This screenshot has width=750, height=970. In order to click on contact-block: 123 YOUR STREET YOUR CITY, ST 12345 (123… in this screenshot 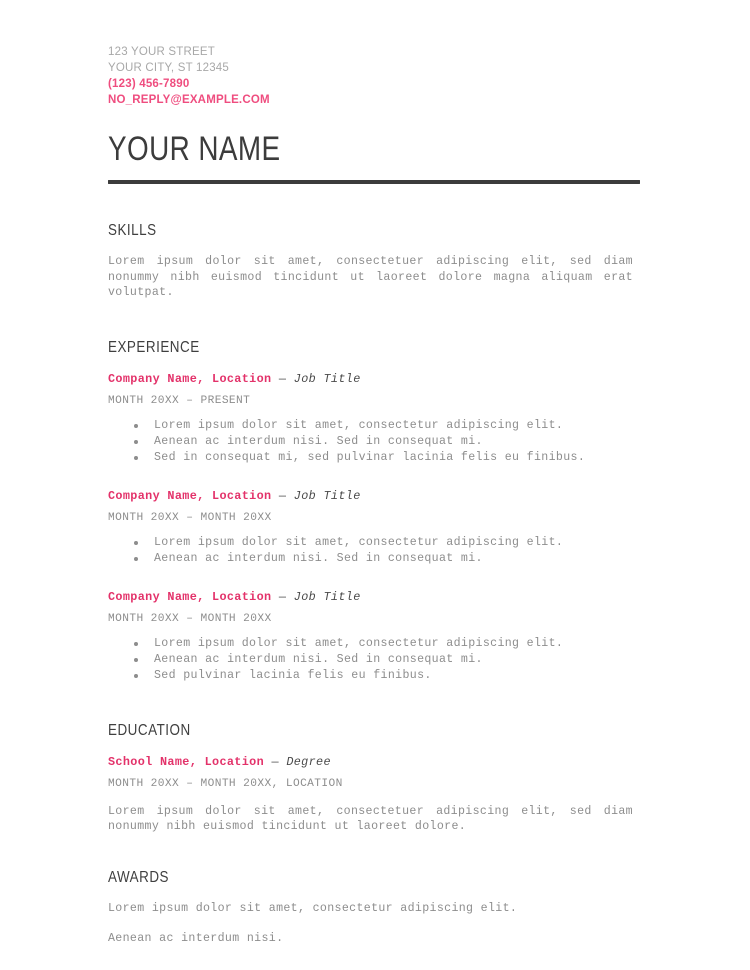, I will do `click(374, 76)`.